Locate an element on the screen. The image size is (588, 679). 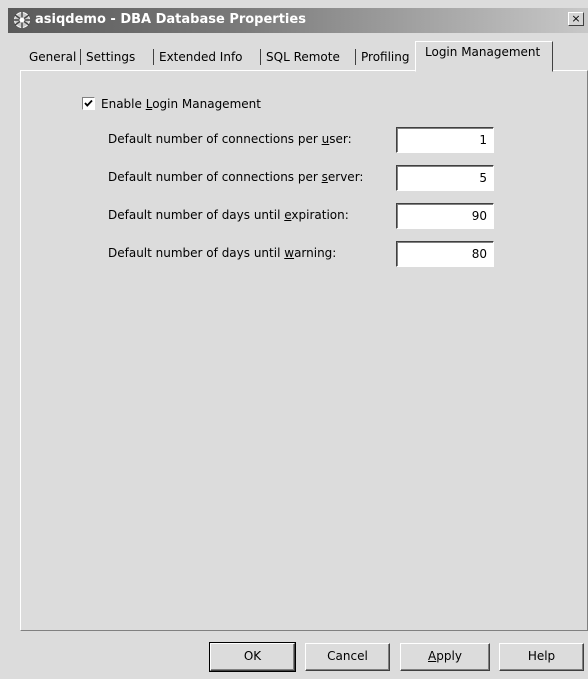
tab-settings: Settings is located at coordinates (110, 58).